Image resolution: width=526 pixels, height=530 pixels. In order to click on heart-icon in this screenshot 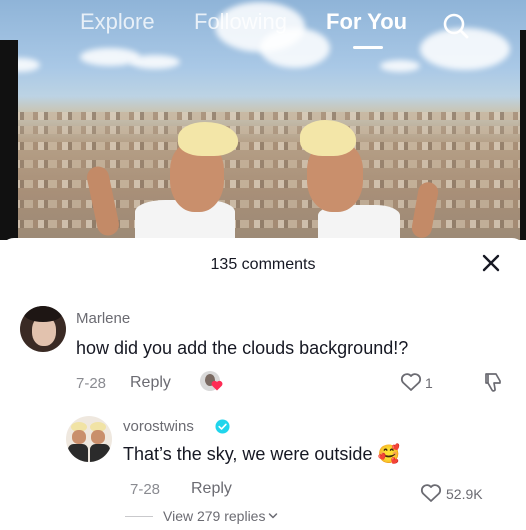, I will do `click(217, 385)`.